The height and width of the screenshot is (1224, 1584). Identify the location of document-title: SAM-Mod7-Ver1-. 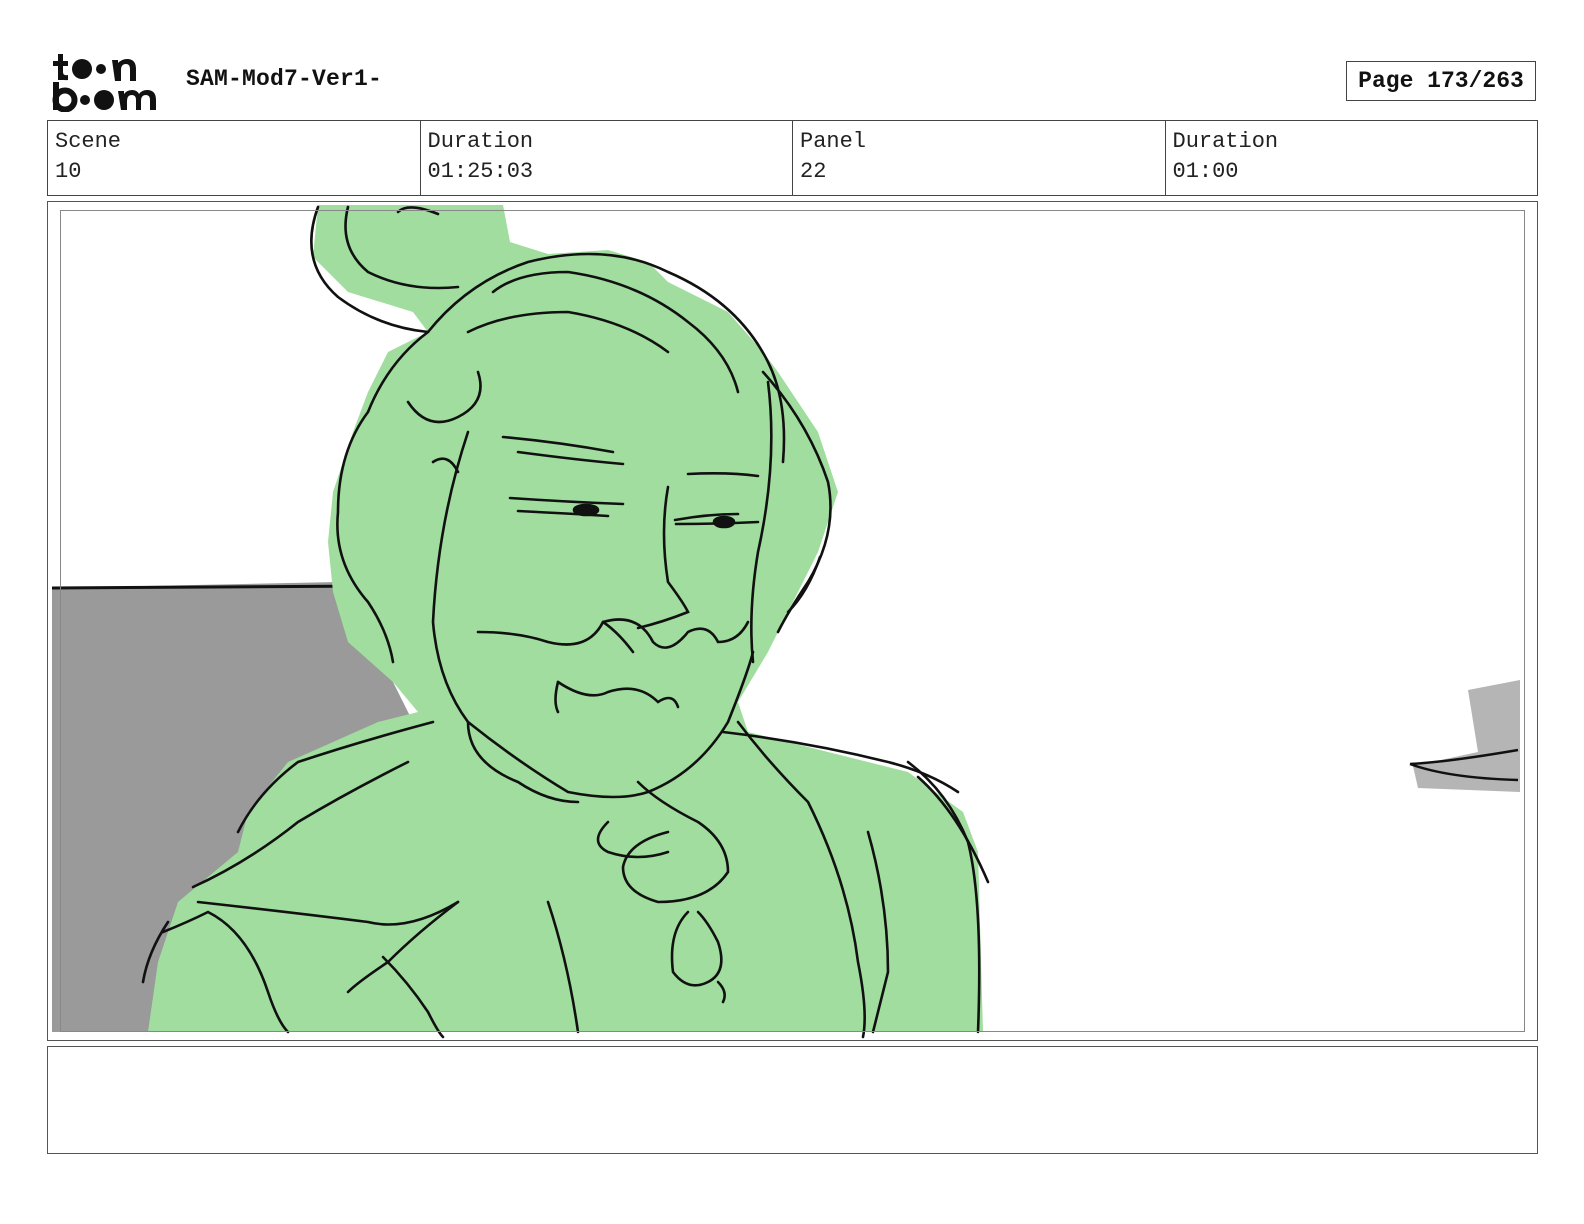
(284, 79).